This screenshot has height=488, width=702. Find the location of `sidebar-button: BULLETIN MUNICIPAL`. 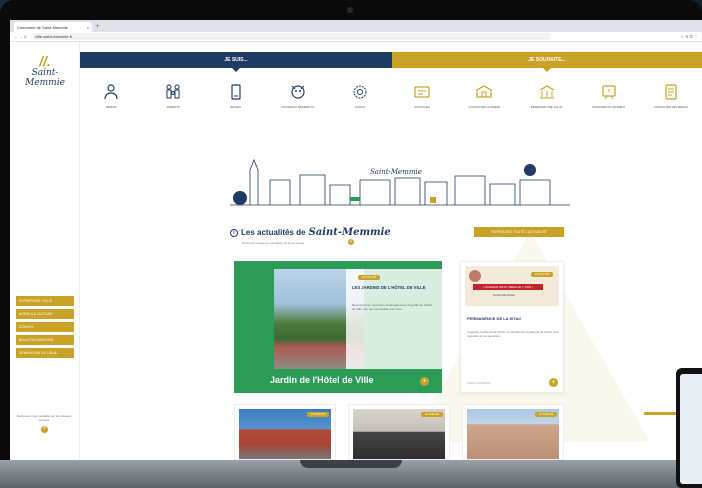

sidebar-button: BULLETIN MUNICIPAL is located at coordinates (45, 340).